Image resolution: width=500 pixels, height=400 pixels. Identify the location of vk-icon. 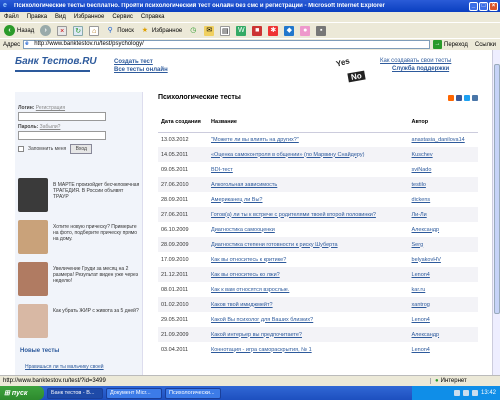
(475, 98).